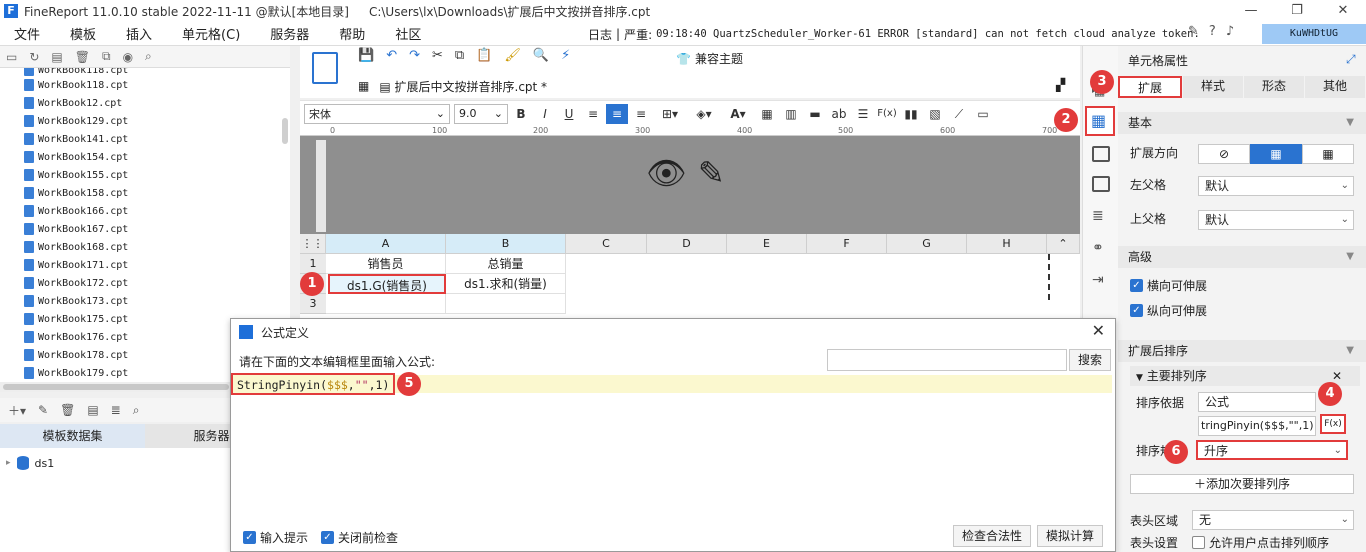  Describe the element at coordinates (506, 304) in the screenshot. I see `cell-b3` at that location.